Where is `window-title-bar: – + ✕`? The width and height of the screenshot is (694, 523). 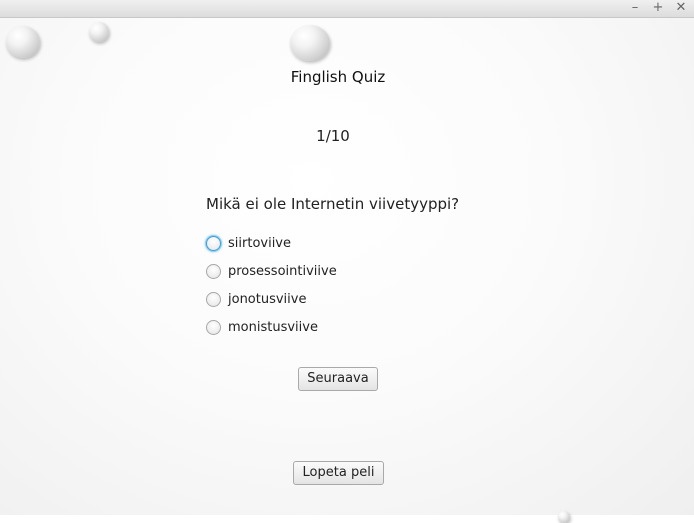
window-title-bar: – + ✕ is located at coordinates (347, 9).